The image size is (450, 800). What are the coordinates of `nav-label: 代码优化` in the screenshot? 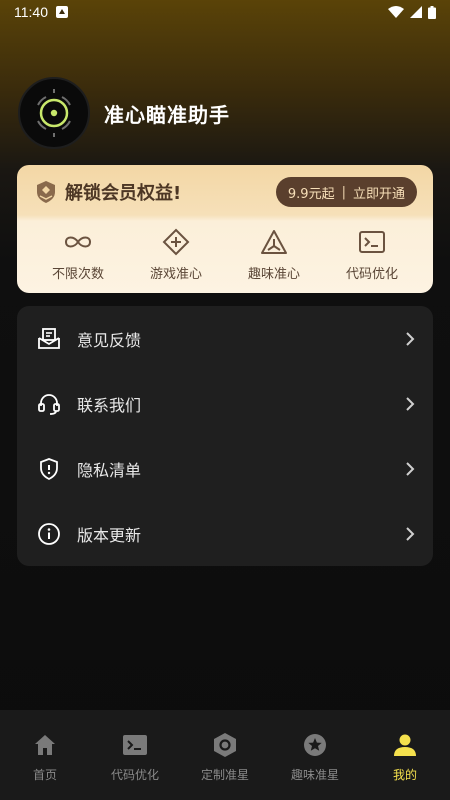 It's located at (134, 775).